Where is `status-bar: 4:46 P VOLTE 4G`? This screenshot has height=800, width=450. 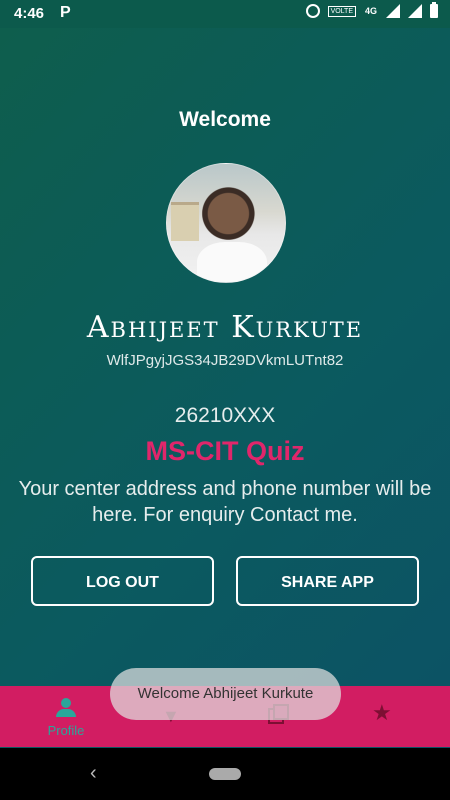 status-bar: 4:46 P VOLTE 4G is located at coordinates (225, 14).